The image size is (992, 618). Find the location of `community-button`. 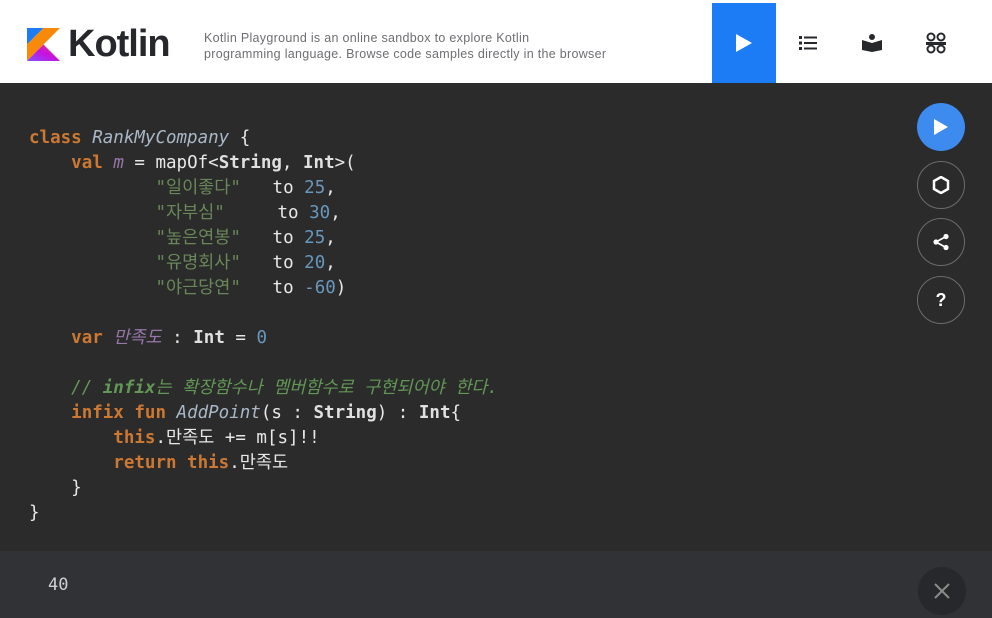

community-button is located at coordinates (936, 43).